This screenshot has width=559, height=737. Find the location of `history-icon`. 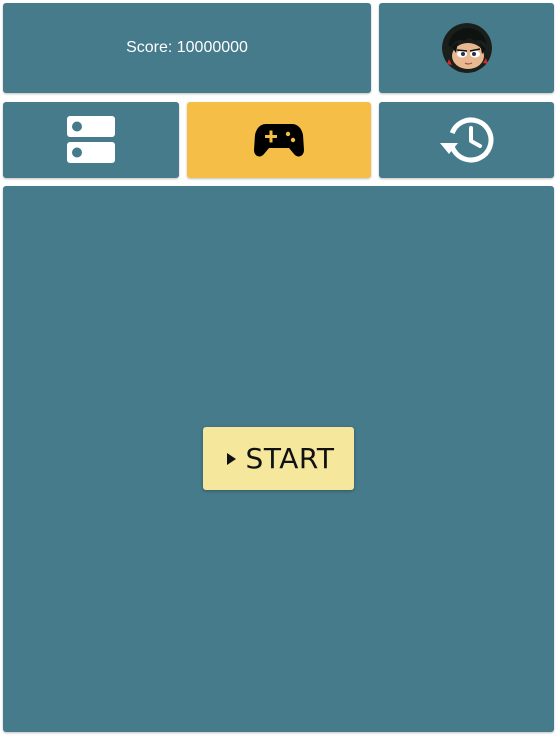

history-icon is located at coordinates (466, 140).